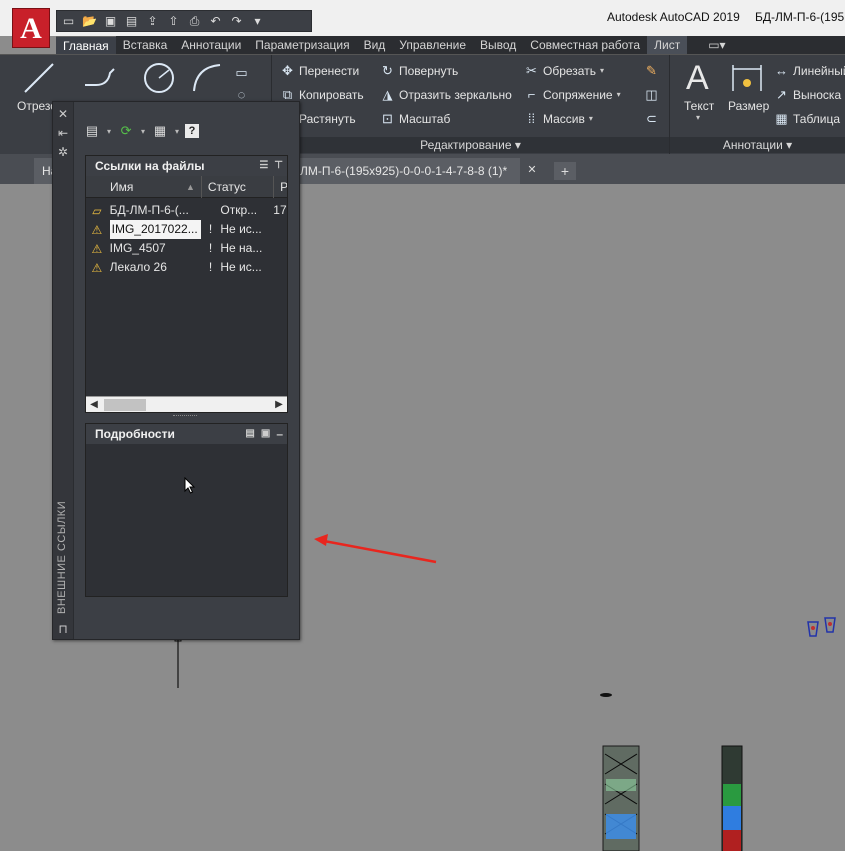 The height and width of the screenshot is (851, 845). I want to click on mirror-icon: ◮, so click(387, 94).